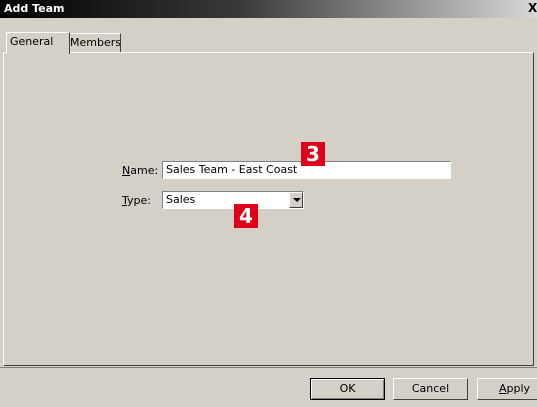 The width and height of the screenshot is (537, 407). What do you see at coordinates (502, 388) in the screenshot?
I see `apply-button-mnemonic: A` at bounding box center [502, 388].